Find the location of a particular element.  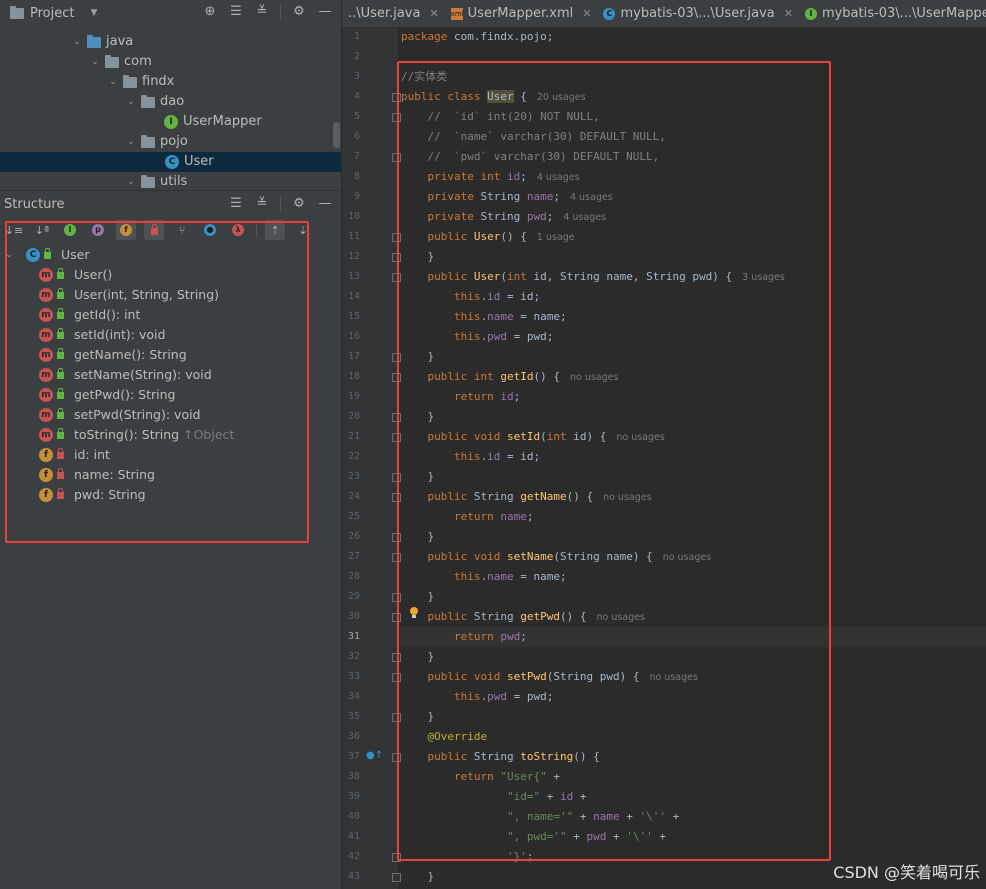

tree-item-com: ⌄ com is located at coordinates (121, 62).